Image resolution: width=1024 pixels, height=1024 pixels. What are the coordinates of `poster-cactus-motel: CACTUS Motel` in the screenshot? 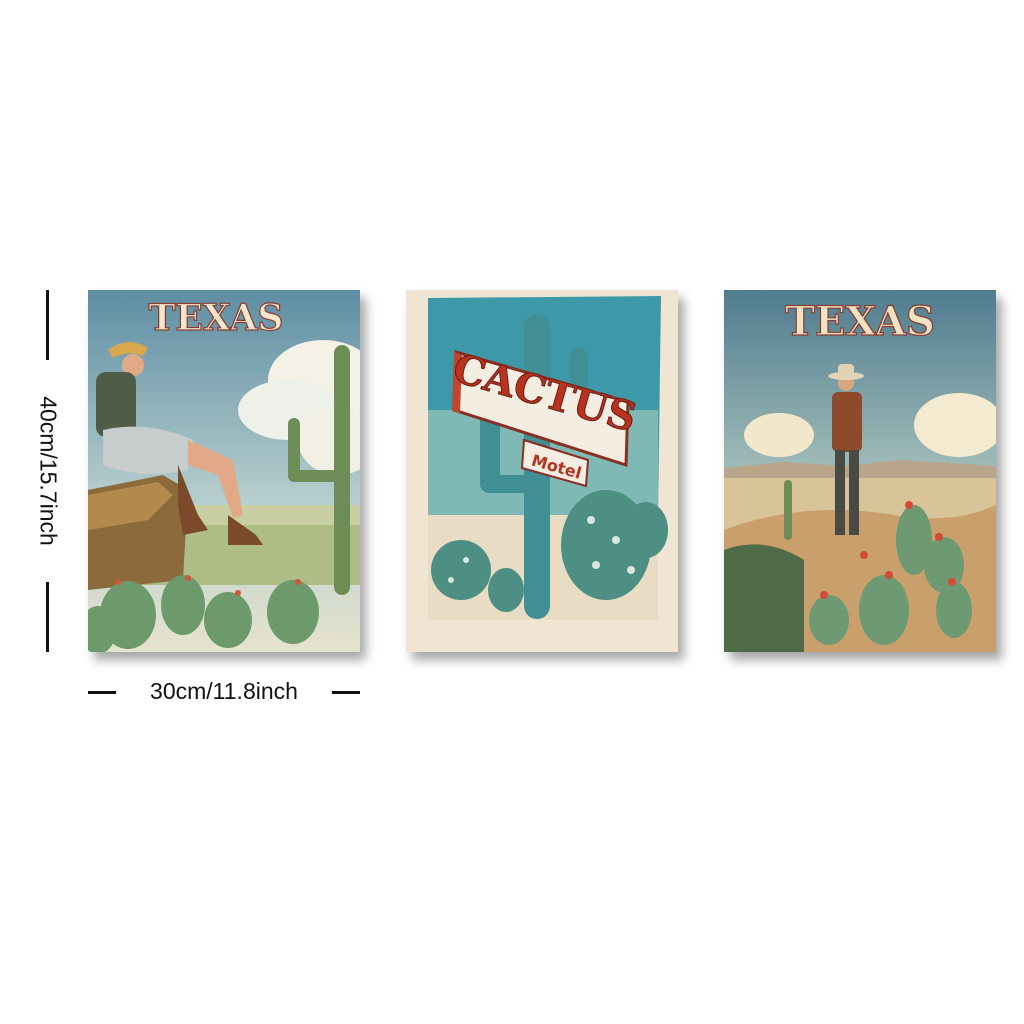 It's located at (542, 471).